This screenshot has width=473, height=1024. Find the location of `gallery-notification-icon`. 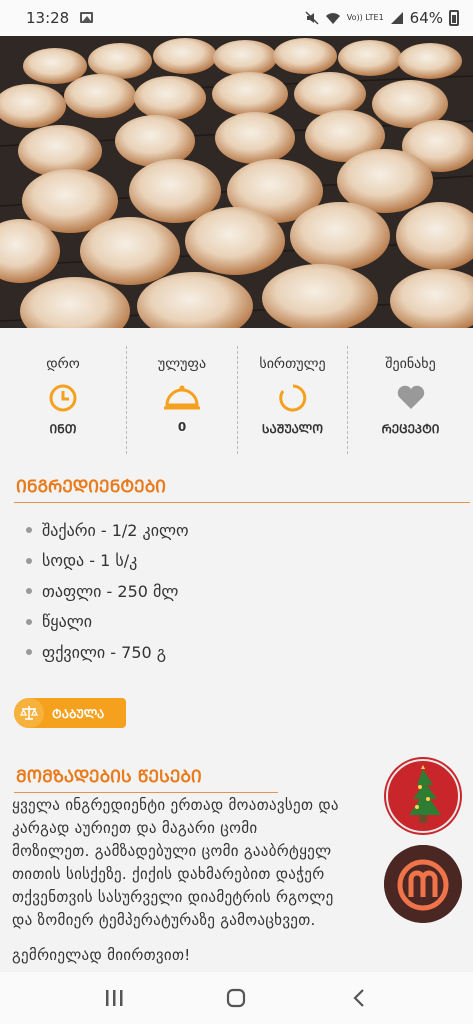

gallery-notification-icon is located at coordinates (86, 17).